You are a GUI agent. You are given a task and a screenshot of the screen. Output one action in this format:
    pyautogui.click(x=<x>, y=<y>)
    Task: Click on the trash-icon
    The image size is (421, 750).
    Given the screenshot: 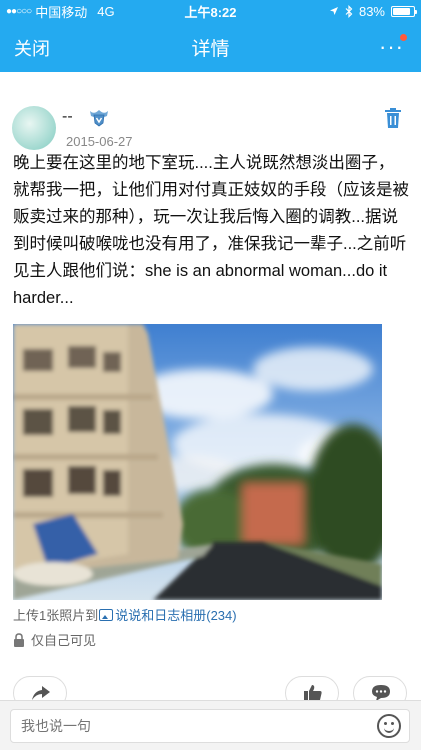 What is the action you would take?
    pyautogui.click(x=393, y=118)
    